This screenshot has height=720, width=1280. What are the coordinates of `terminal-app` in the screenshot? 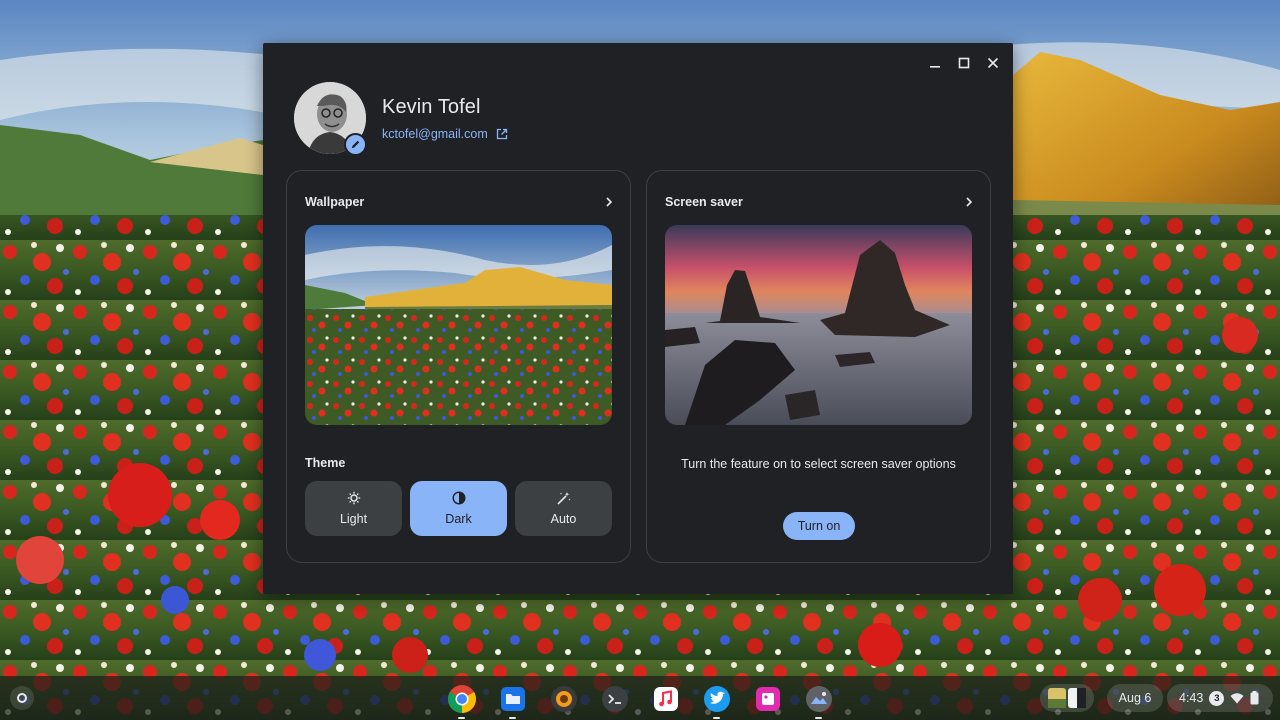 It's located at (614, 698).